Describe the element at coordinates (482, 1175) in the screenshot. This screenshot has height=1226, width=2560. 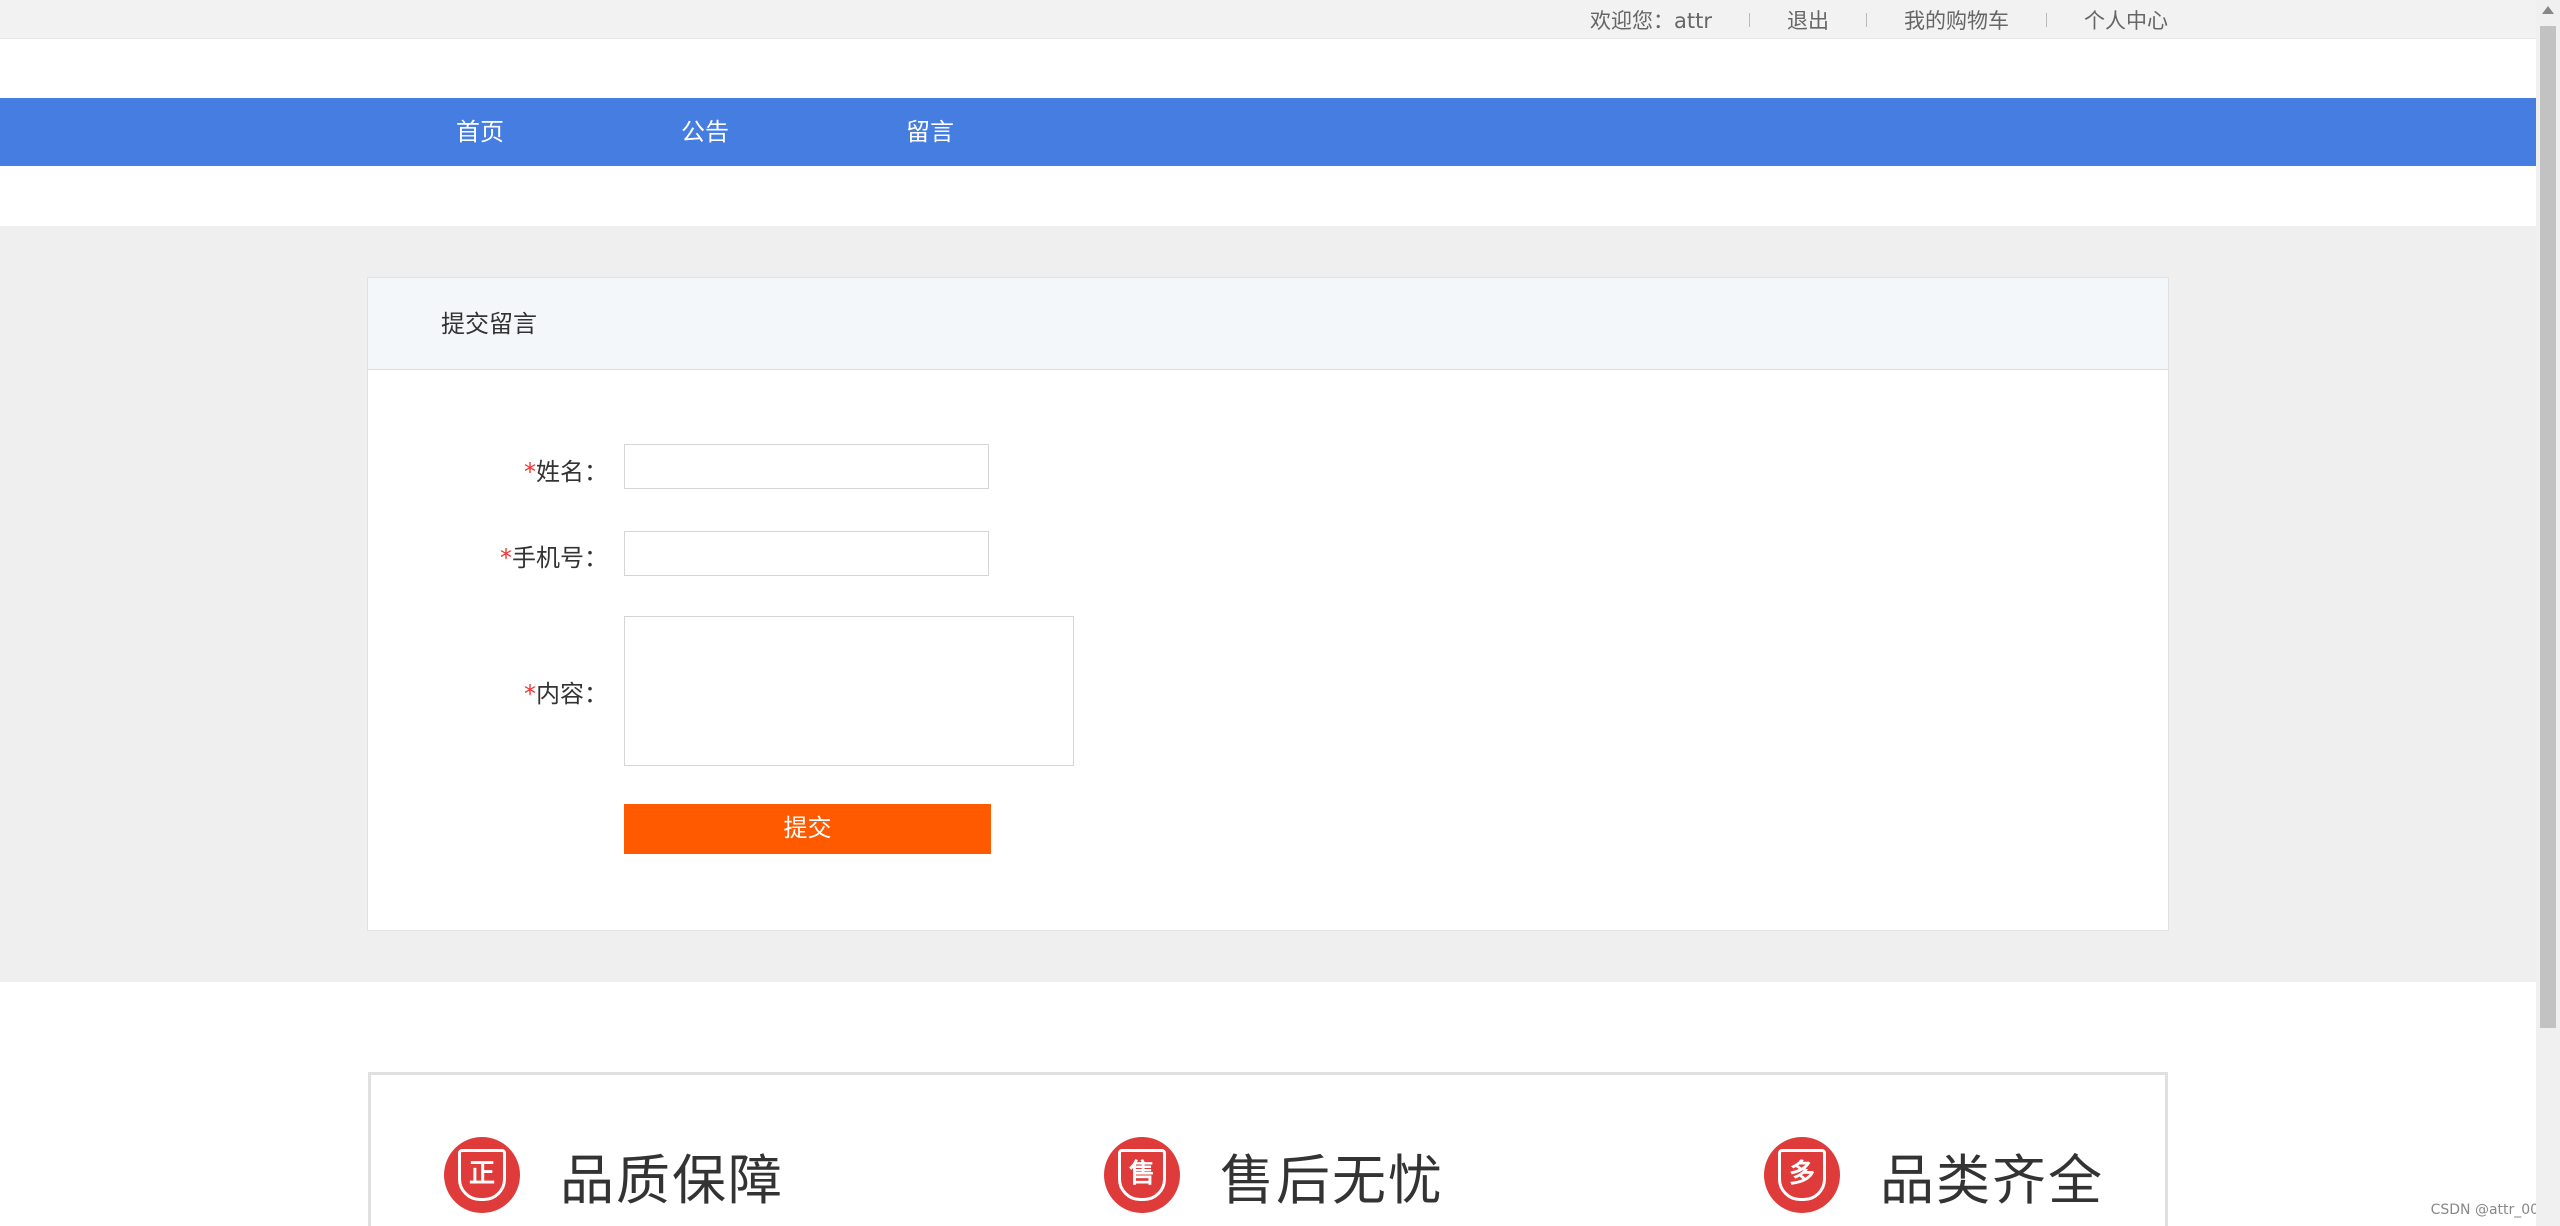
I see `certified-icon: 正` at that location.